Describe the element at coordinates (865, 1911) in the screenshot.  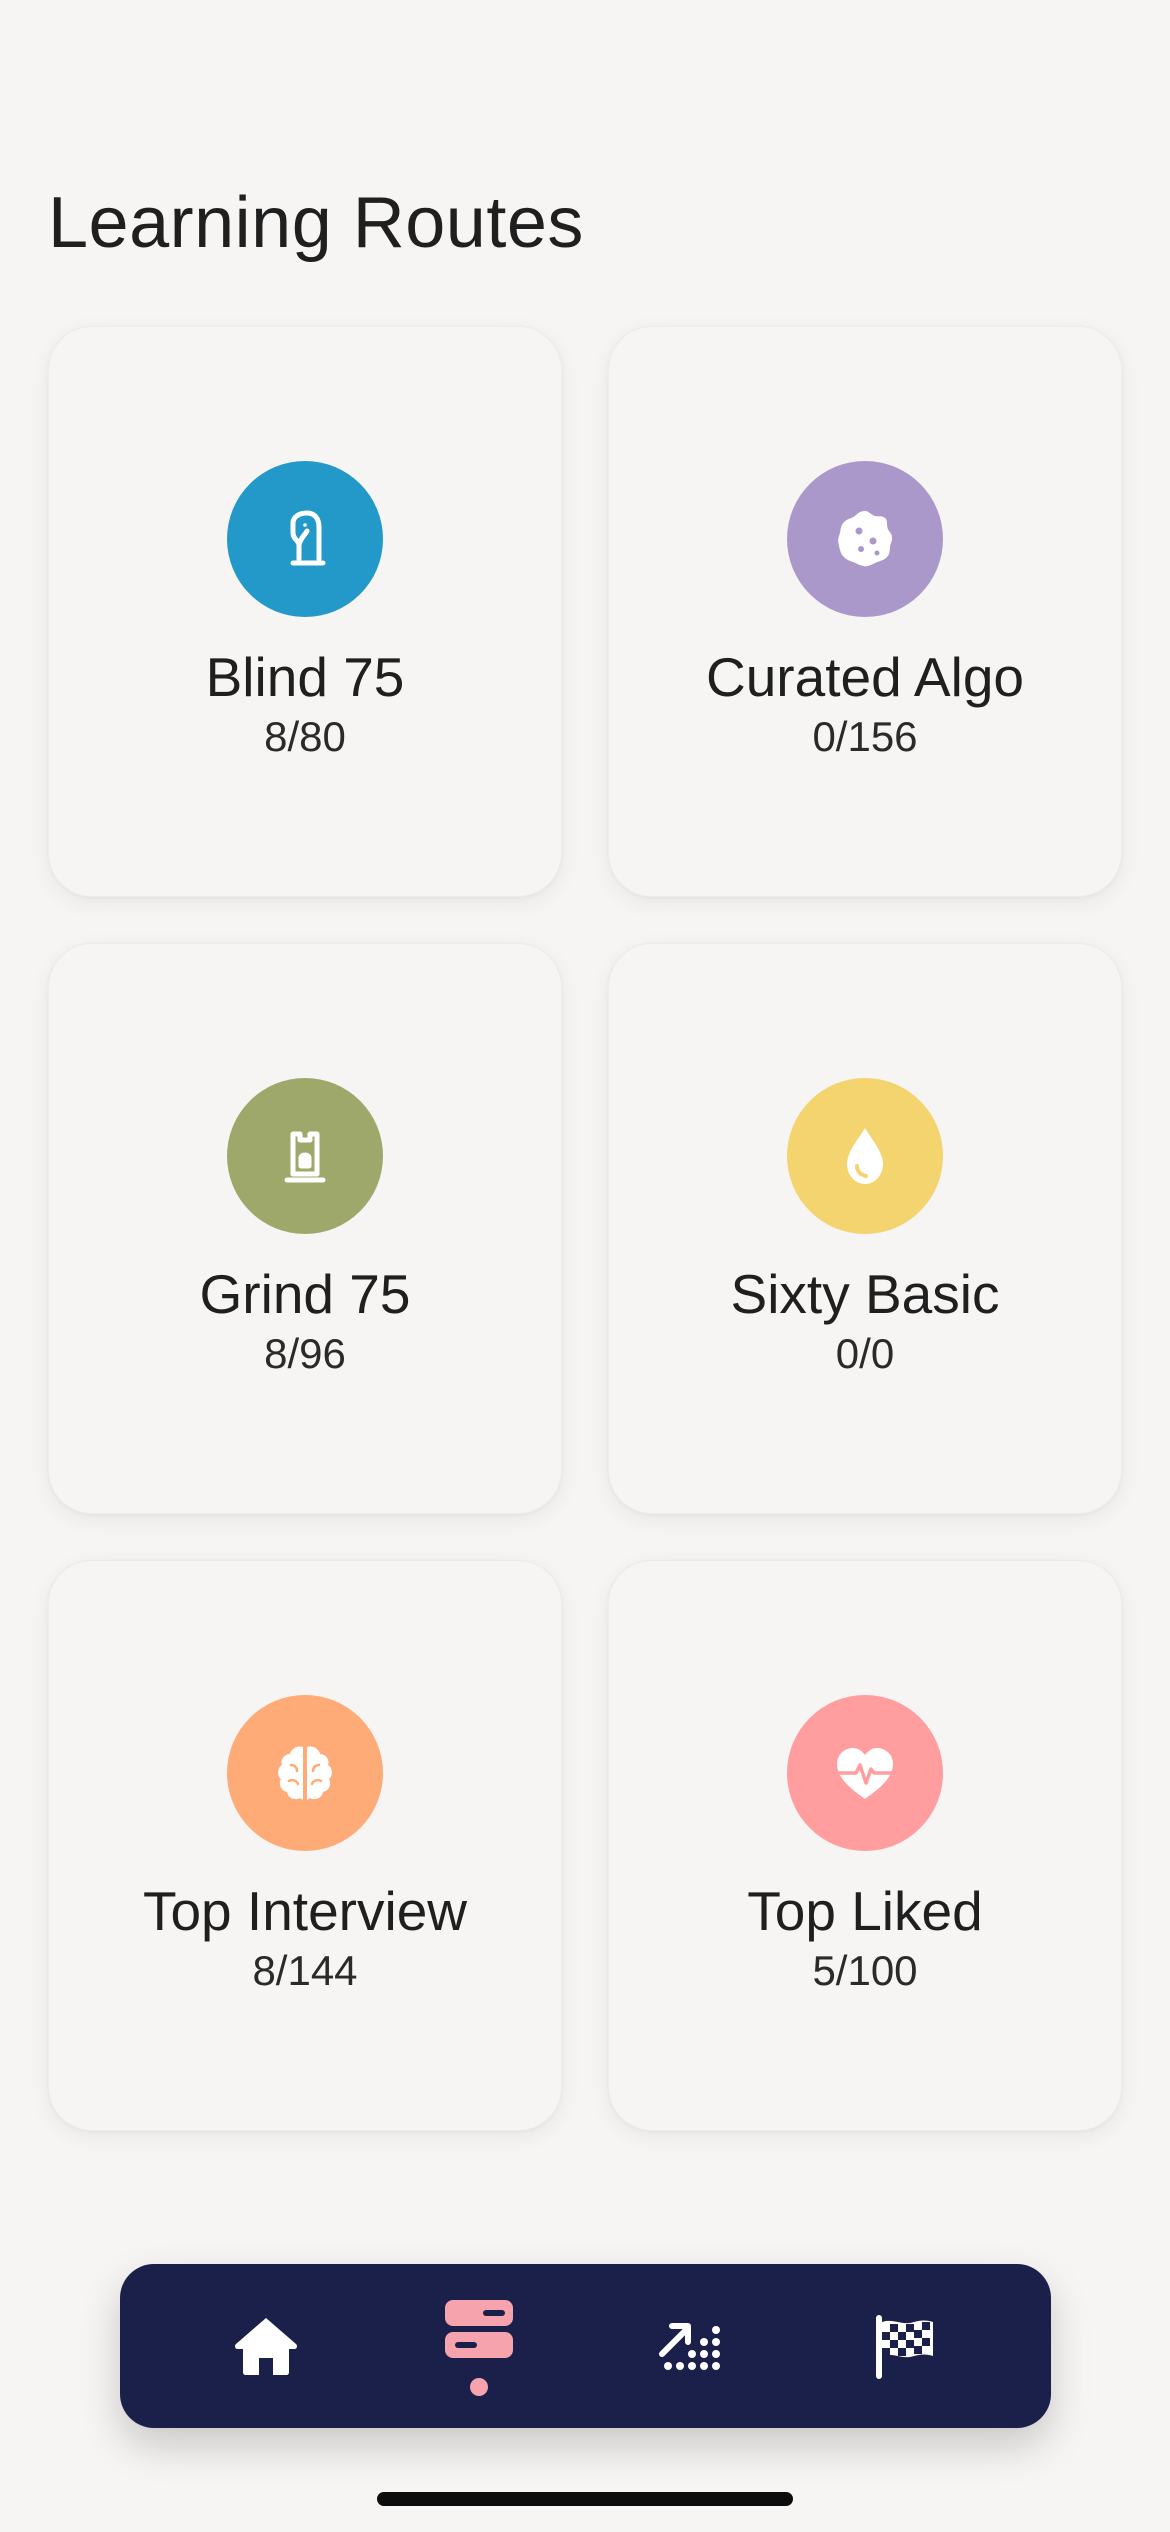
I see `route-name: Top Liked` at that location.